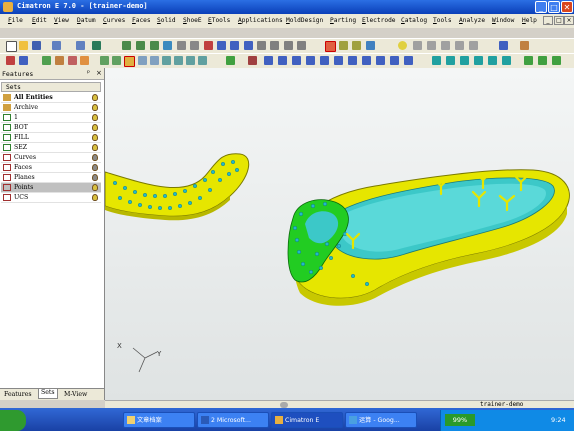 The image size is (574, 431). I want to click on curve-line-icon, so click(282, 60).